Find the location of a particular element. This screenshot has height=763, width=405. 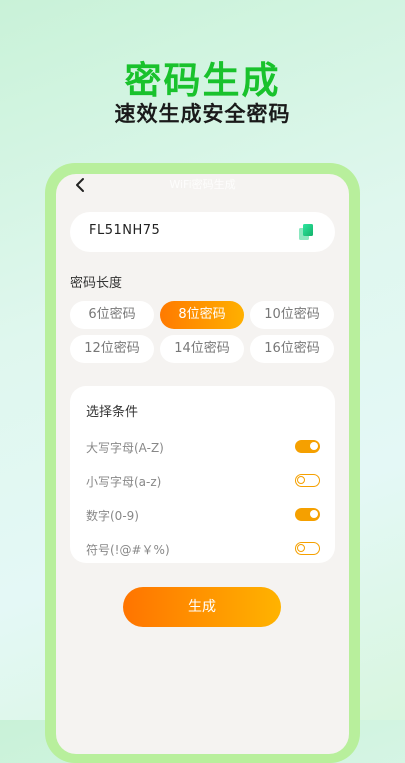

length-option-10: 10位密码 is located at coordinates (292, 315).